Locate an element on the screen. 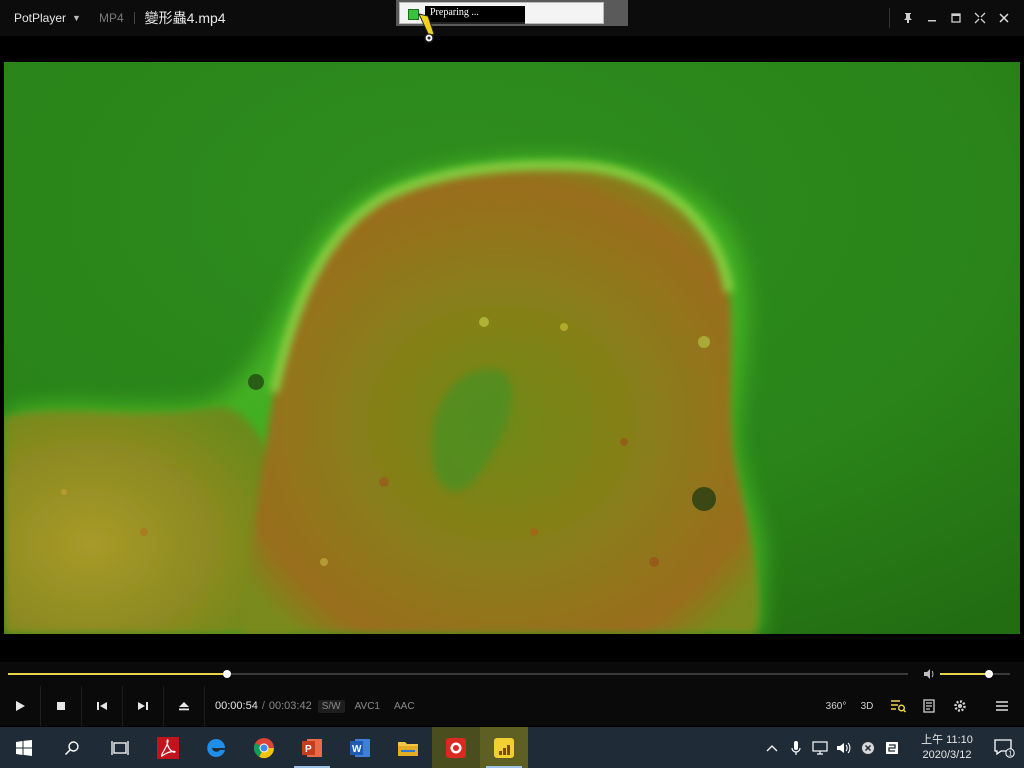 Image resolution: width=1024 pixels, height=768 pixels. taskbar-powerpoint: P is located at coordinates (312, 747).